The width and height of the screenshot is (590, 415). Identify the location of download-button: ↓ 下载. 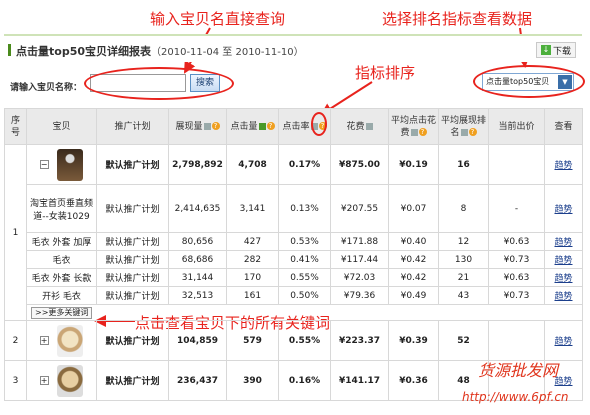
(555, 50).